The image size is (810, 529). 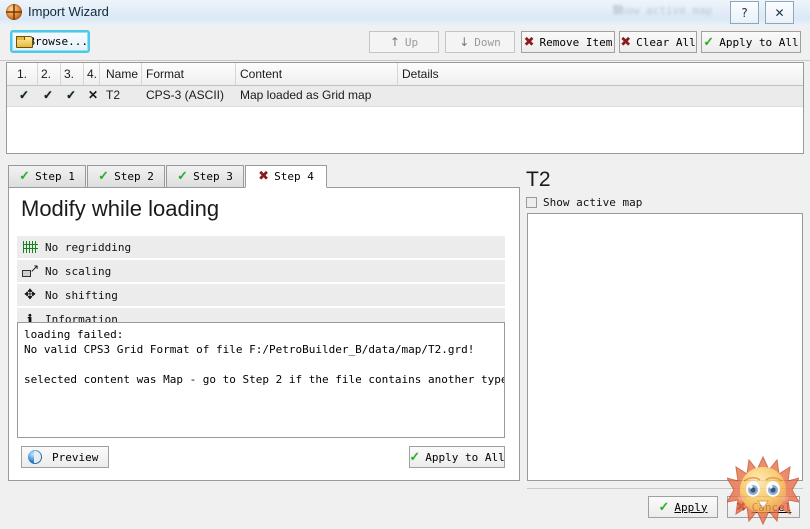 I want to click on tab-step-1: ✓ Step 1, so click(x=47, y=176).